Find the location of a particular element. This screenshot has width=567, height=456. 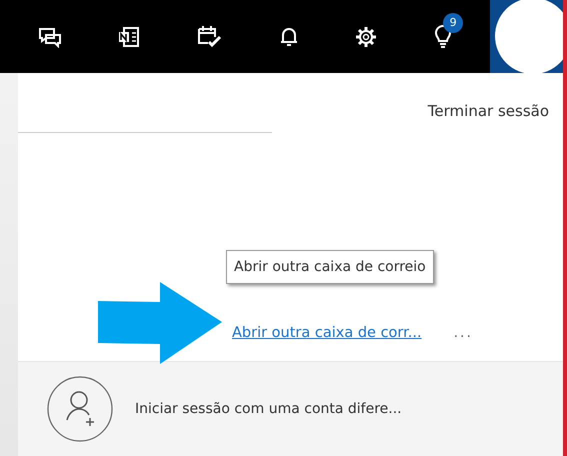

calendar-check-icon is located at coordinates (210, 36).